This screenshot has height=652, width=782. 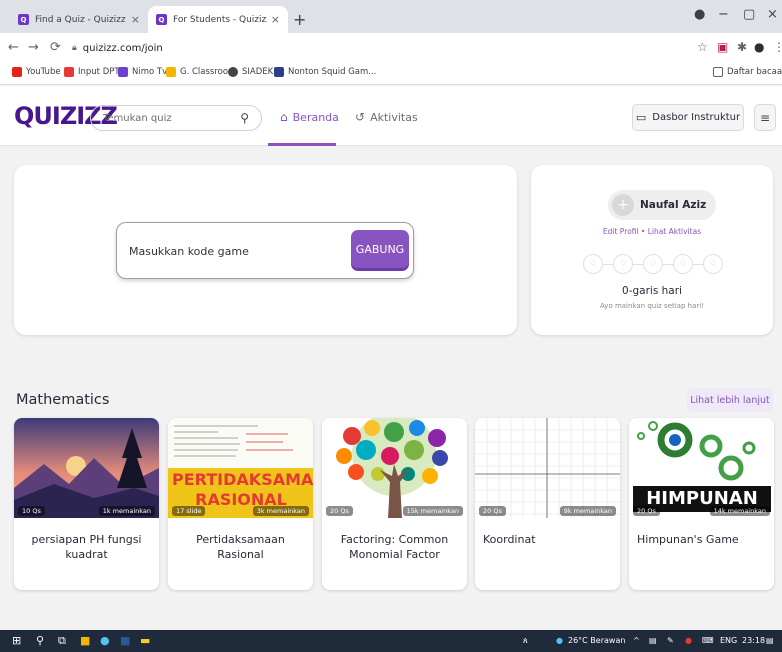 I want to click on question-count-badge: 17 slide, so click(x=189, y=511).